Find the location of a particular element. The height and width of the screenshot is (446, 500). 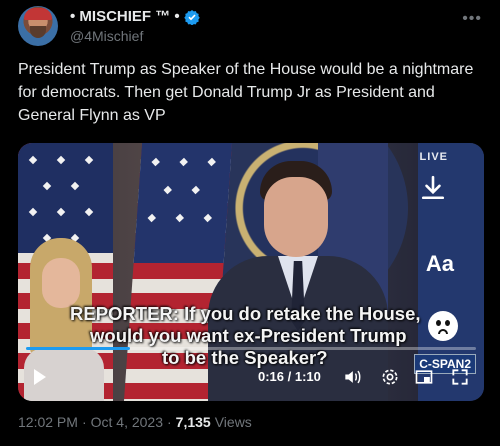

beard-shape is located at coordinates (38, 32).